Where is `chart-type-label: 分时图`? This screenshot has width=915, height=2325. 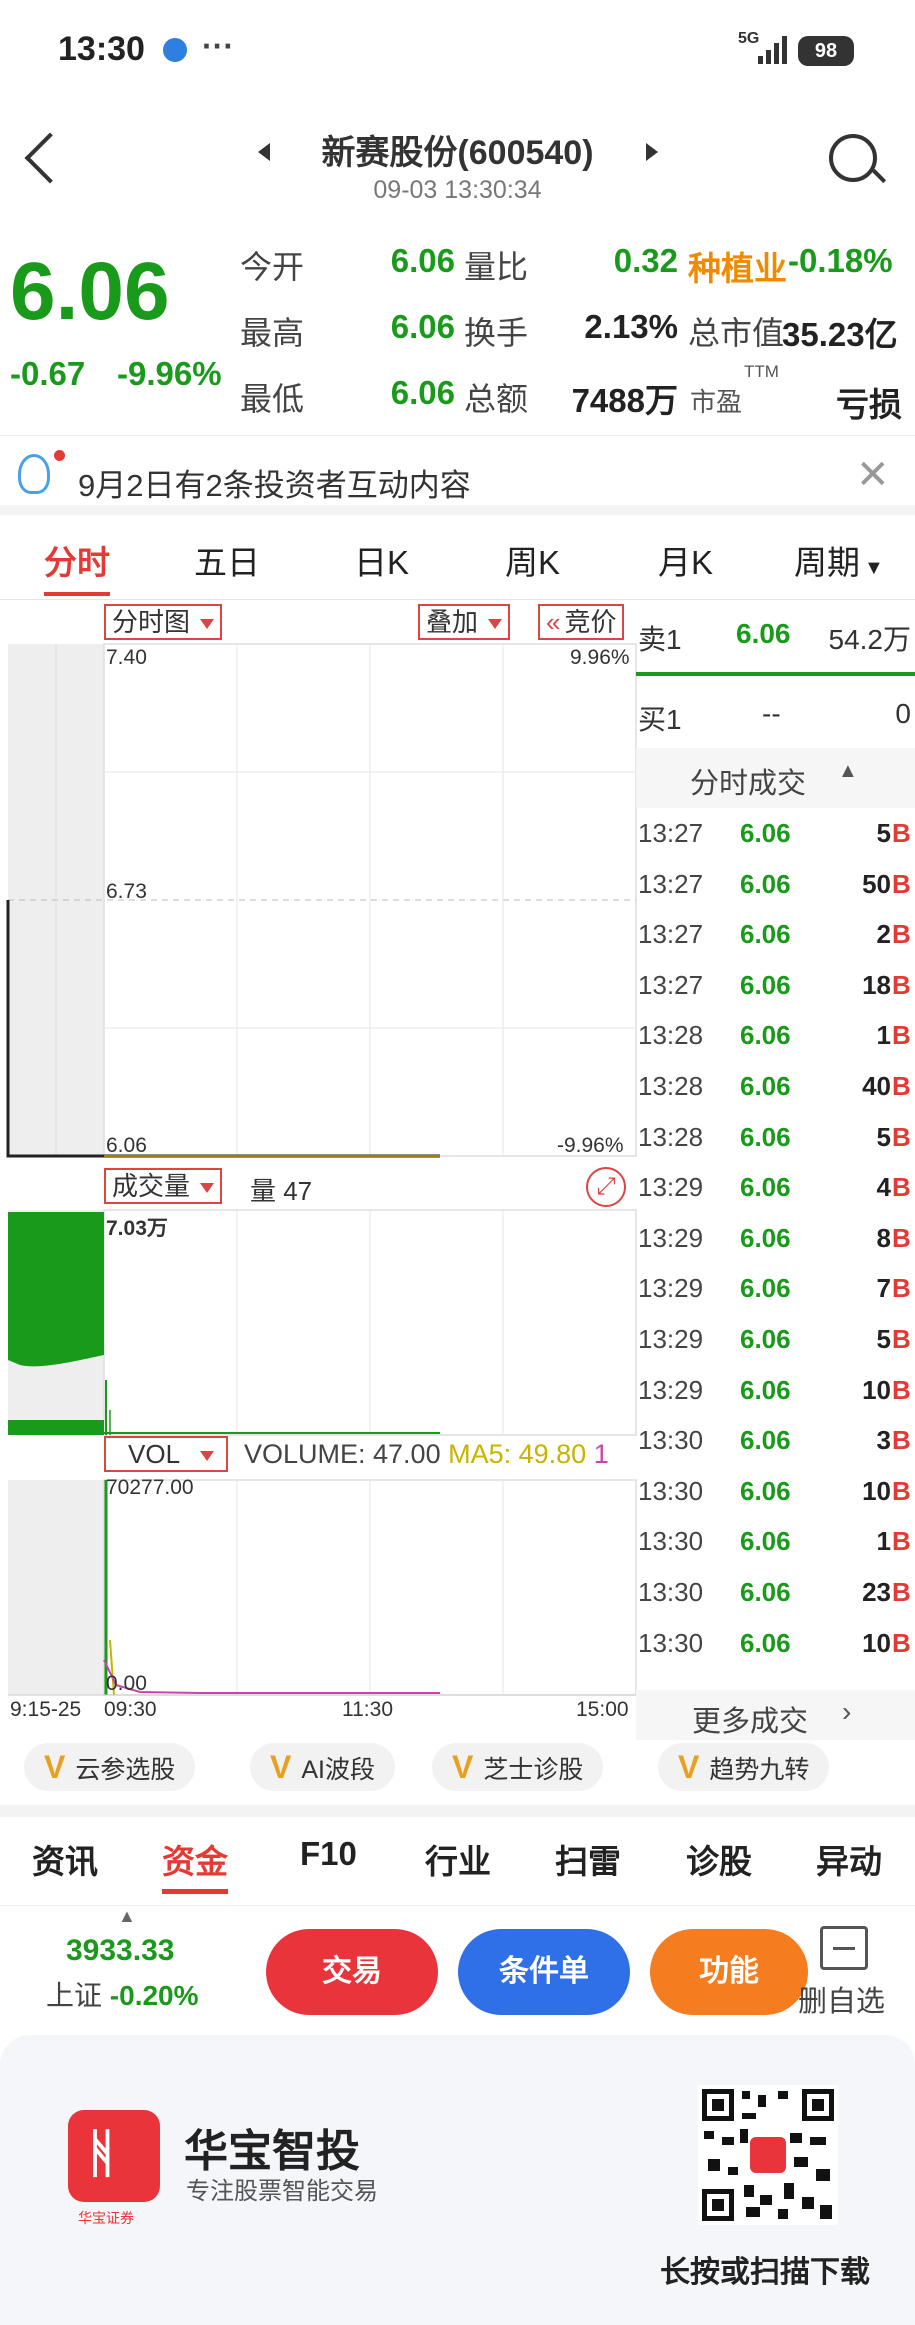
chart-type-label: 分时图 is located at coordinates (151, 622).